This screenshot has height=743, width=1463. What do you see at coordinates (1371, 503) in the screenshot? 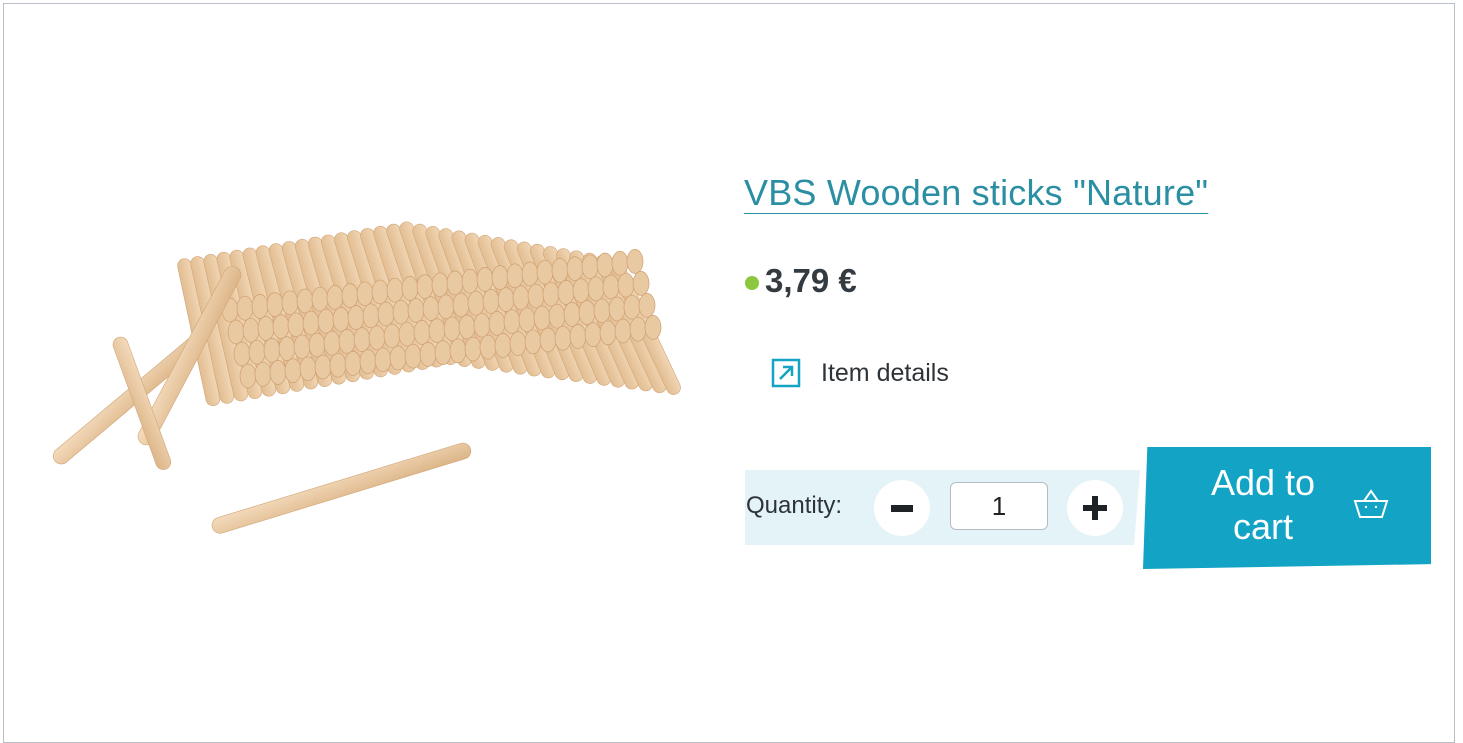
I see `basket-icon` at bounding box center [1371, 503].